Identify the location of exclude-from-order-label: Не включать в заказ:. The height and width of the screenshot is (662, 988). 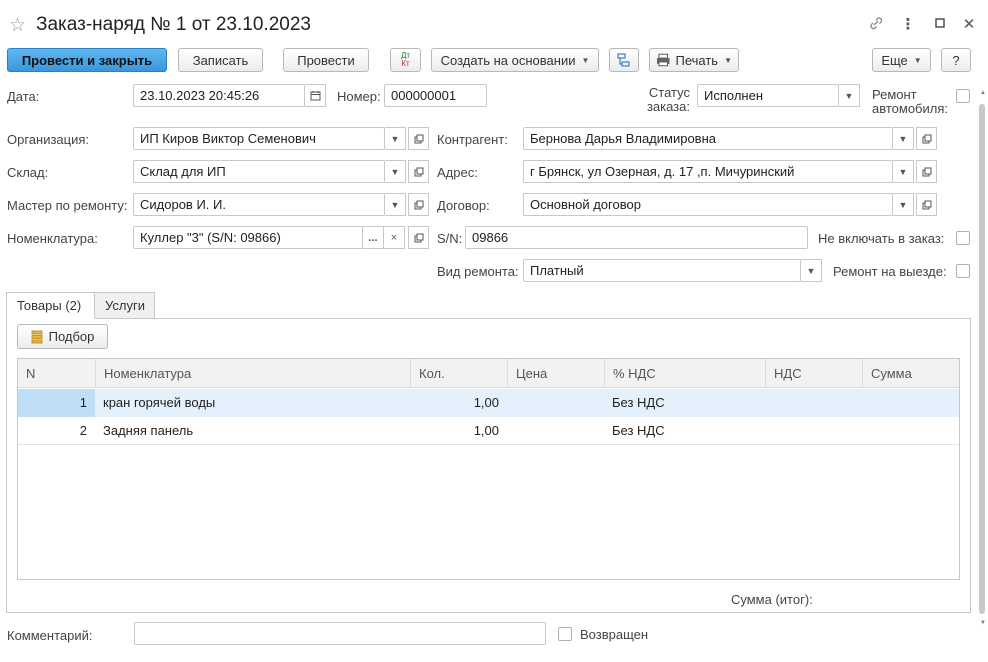
(881, 238).